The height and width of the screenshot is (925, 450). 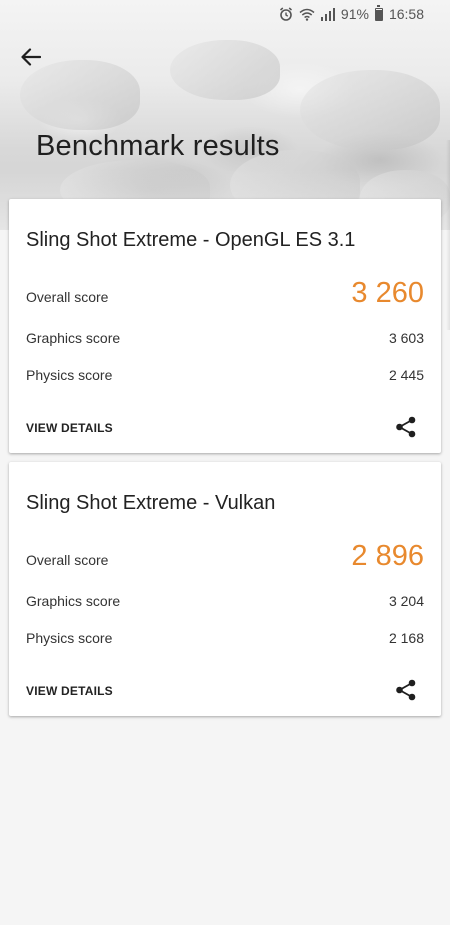 I want to click on physics-score-row: Physics score 2 445, so click(x=225, y=375).